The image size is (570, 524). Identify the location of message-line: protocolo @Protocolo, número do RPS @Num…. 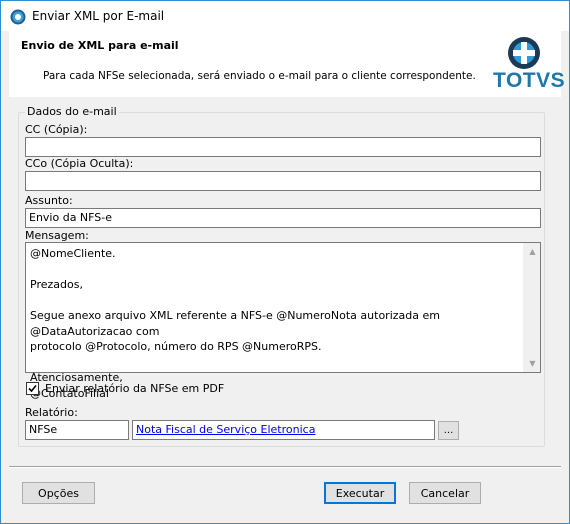
(176, 346).